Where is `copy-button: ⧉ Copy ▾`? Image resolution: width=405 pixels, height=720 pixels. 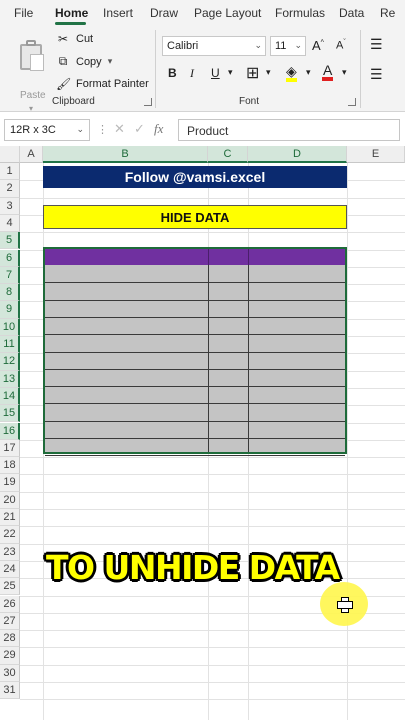
copy-button: ⧉ Copy ▾ is located at coordinates (84, 61).